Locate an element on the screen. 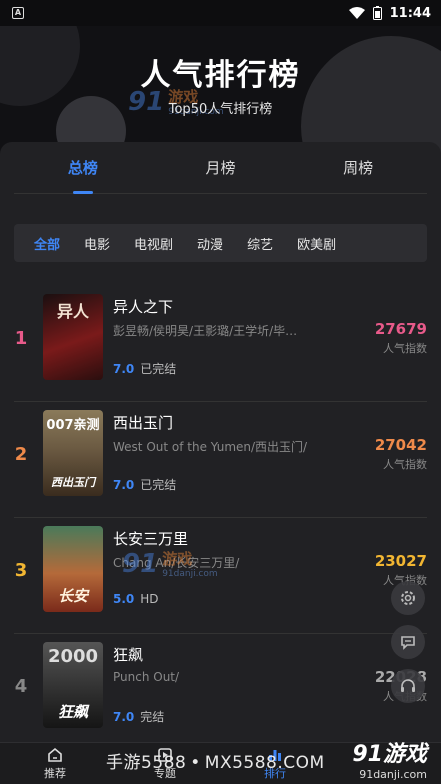 The height and width of the screenshot is (784, 441). status-time: 11:44 is located at coordinates (410, 13).